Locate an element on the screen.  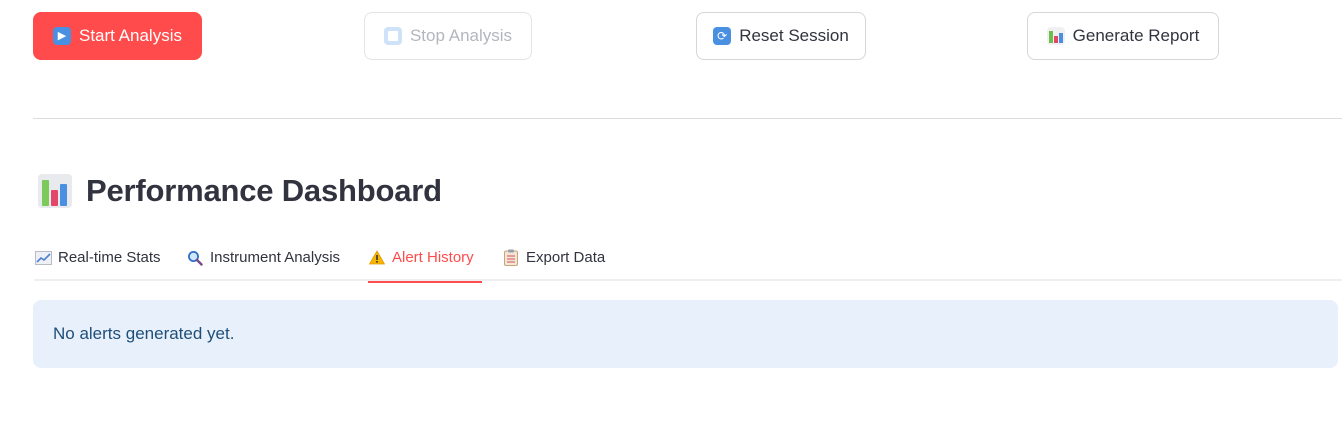
stop-analysis-label: Stop Analysis is located at coordinates (461, 35).